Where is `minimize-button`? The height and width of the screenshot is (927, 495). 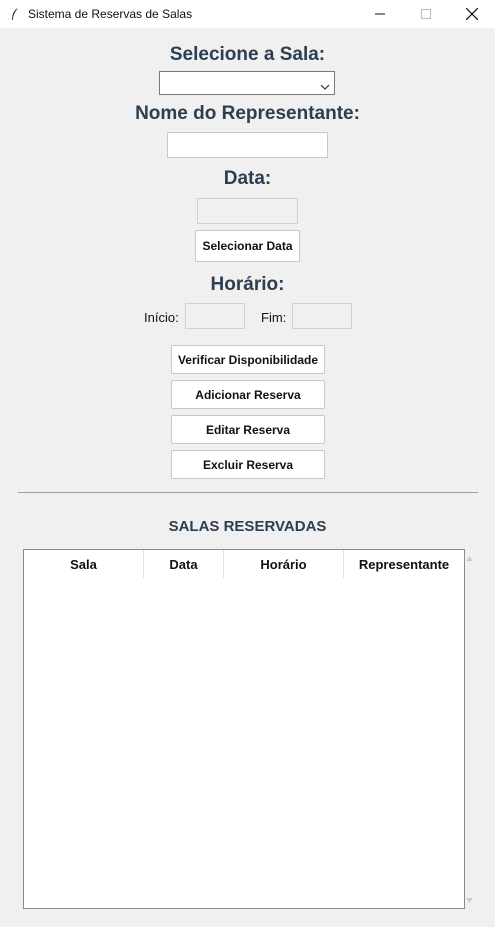
minimize-button is located at coordinates (380, 14).